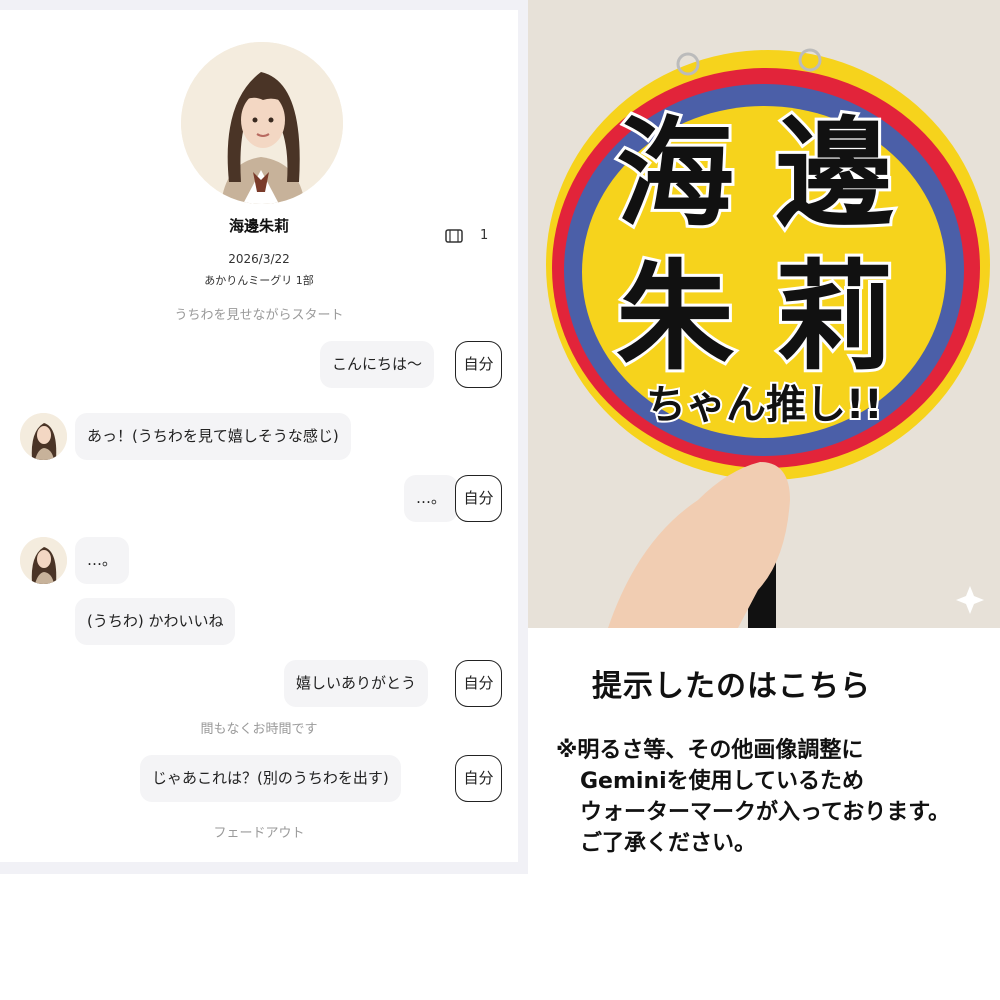 Image resolution: width=1000 pixels, height=1000 pixels. Describe the element at coordinates (259, 729) in the screenshot. I see `system-message-time: 間もなくお時間です` at that location.